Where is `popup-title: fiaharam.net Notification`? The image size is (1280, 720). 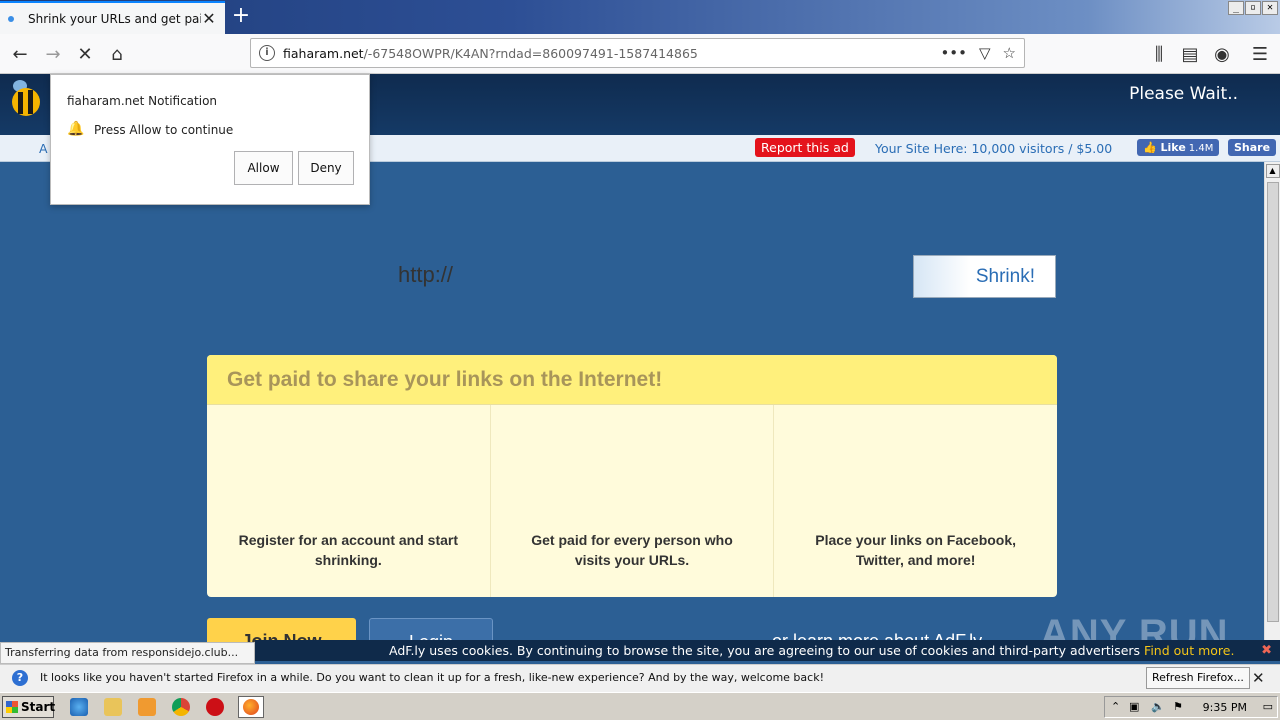 popup-title: fiaharam.net Notification is located at coordinates (142, 101).